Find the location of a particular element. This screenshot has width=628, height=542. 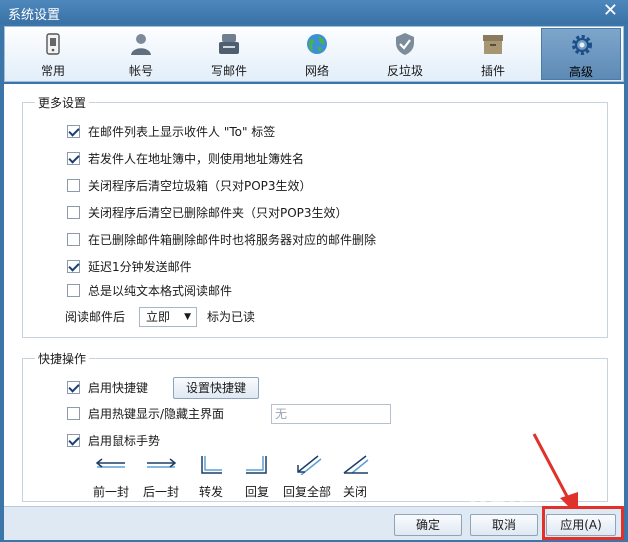

select-value: 立即 is located at coordinates (158, 317).